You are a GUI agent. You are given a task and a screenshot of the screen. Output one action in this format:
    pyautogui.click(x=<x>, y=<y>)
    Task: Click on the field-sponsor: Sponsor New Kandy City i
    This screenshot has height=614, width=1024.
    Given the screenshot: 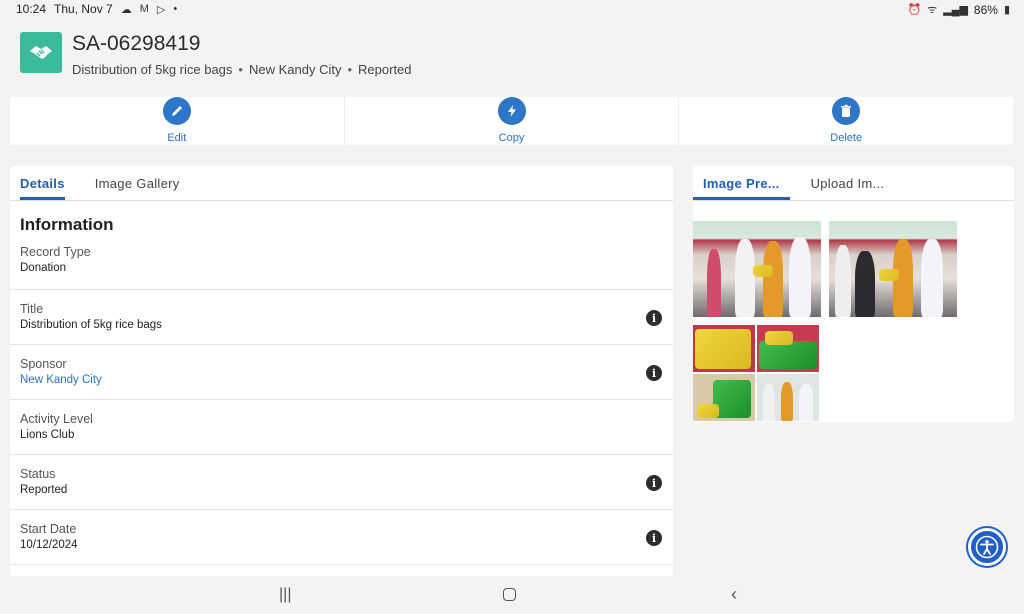 What is the action you would take?
    pyautogui.click(x=341, y=372)
    